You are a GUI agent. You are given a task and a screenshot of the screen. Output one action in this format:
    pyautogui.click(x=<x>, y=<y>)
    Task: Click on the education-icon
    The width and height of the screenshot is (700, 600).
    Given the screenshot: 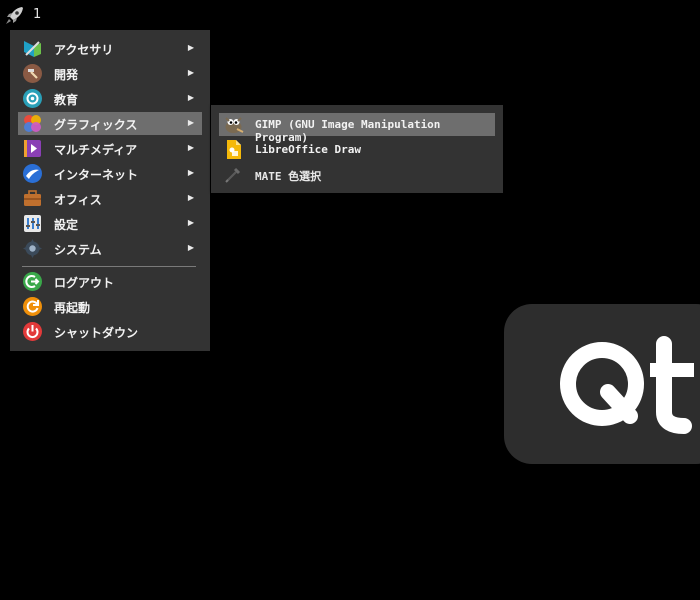 What is the action you would take?
    pyautogui.click(x=32, y=98)
    